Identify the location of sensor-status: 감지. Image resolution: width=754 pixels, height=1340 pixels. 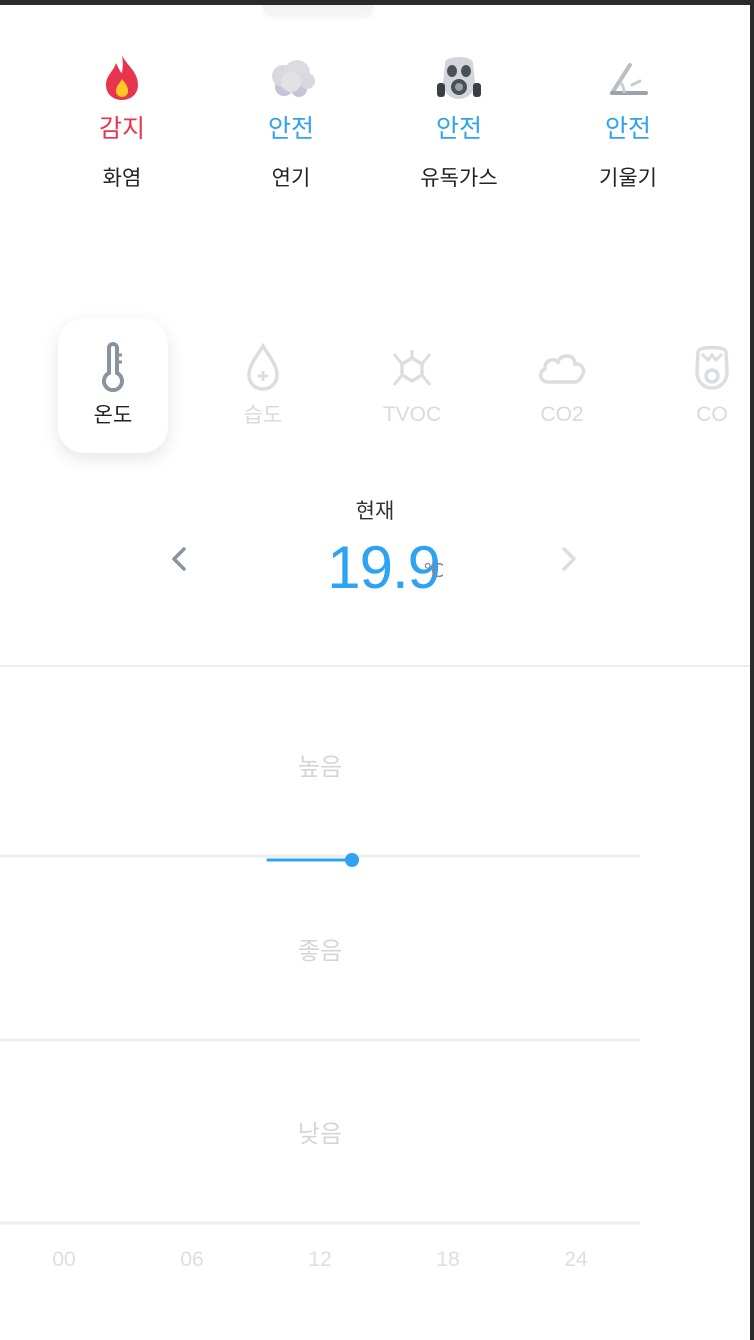
(121, 128).